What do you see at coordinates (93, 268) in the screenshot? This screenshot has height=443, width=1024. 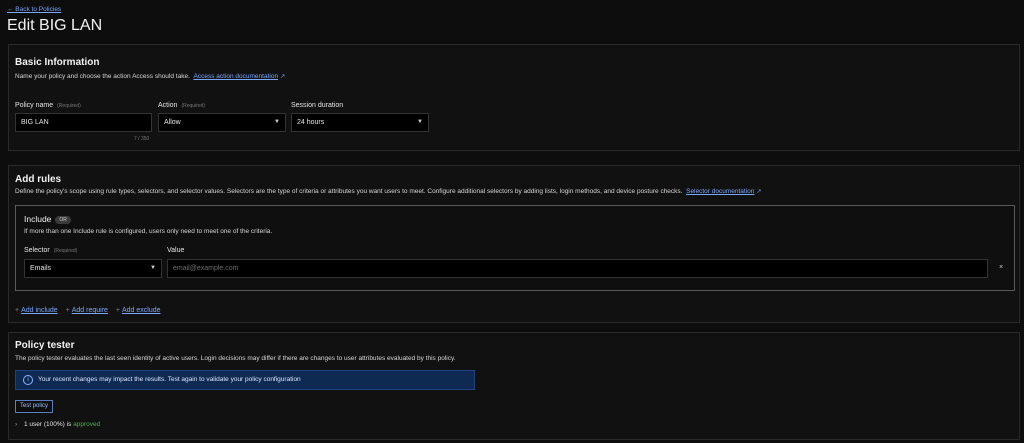 I see `selector-select: Emails ▼` at bounding box center [93, 268].